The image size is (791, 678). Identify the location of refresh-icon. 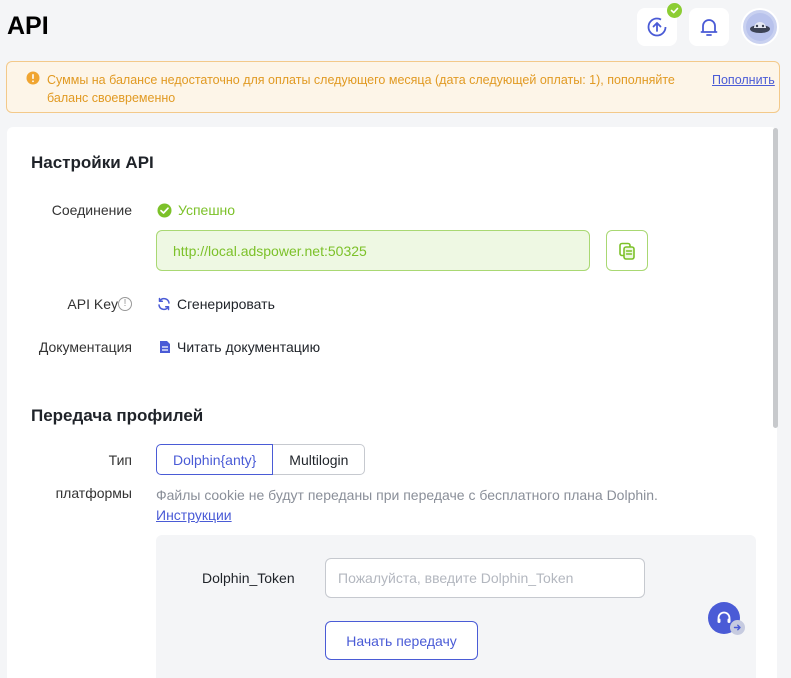
(164, 304).